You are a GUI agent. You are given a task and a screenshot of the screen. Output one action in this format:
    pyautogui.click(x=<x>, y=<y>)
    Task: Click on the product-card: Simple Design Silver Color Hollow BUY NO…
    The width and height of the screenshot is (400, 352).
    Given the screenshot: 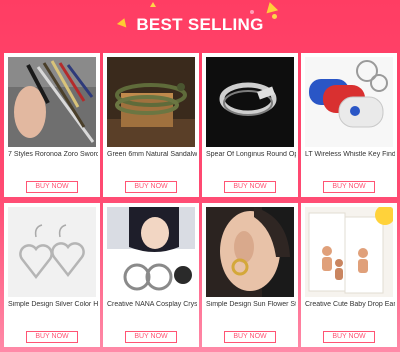 What is the action you would take?
    pyautogui.click(x=52, y=275)
    